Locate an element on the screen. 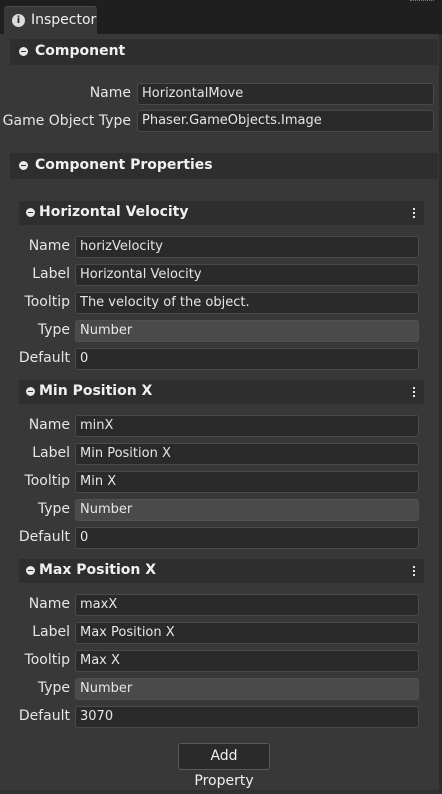 The height and width of the screenshot is (794, 442). component-name-label: Name is located at coordinates (110, 93).